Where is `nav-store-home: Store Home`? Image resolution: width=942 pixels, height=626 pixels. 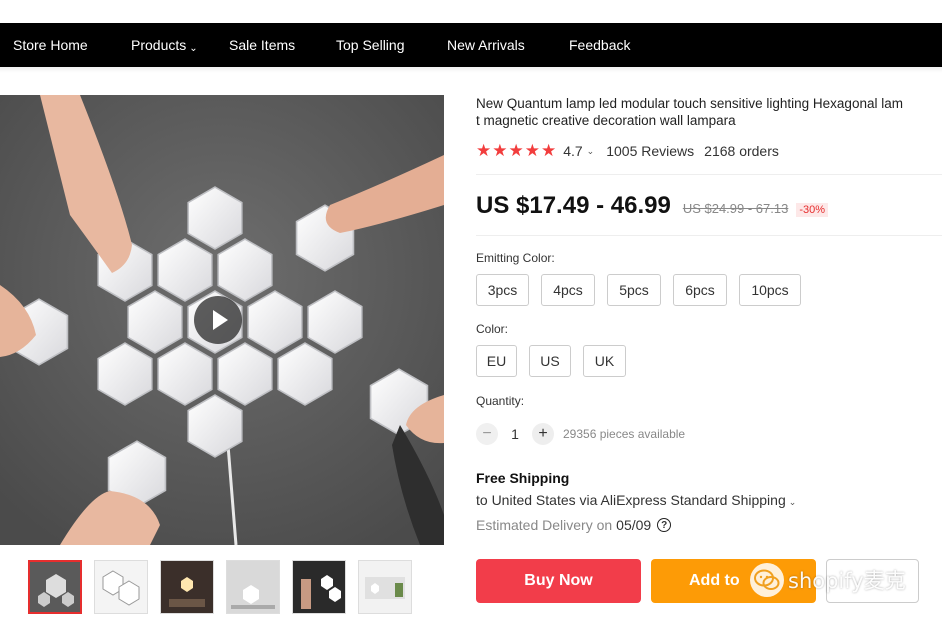 nav-store-home: Store Home is located at coordinates (50, 45).